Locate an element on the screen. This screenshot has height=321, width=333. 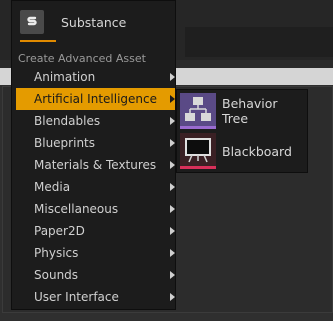
menu-item-user-interface: User Interface is located at coordinates (95, 297).